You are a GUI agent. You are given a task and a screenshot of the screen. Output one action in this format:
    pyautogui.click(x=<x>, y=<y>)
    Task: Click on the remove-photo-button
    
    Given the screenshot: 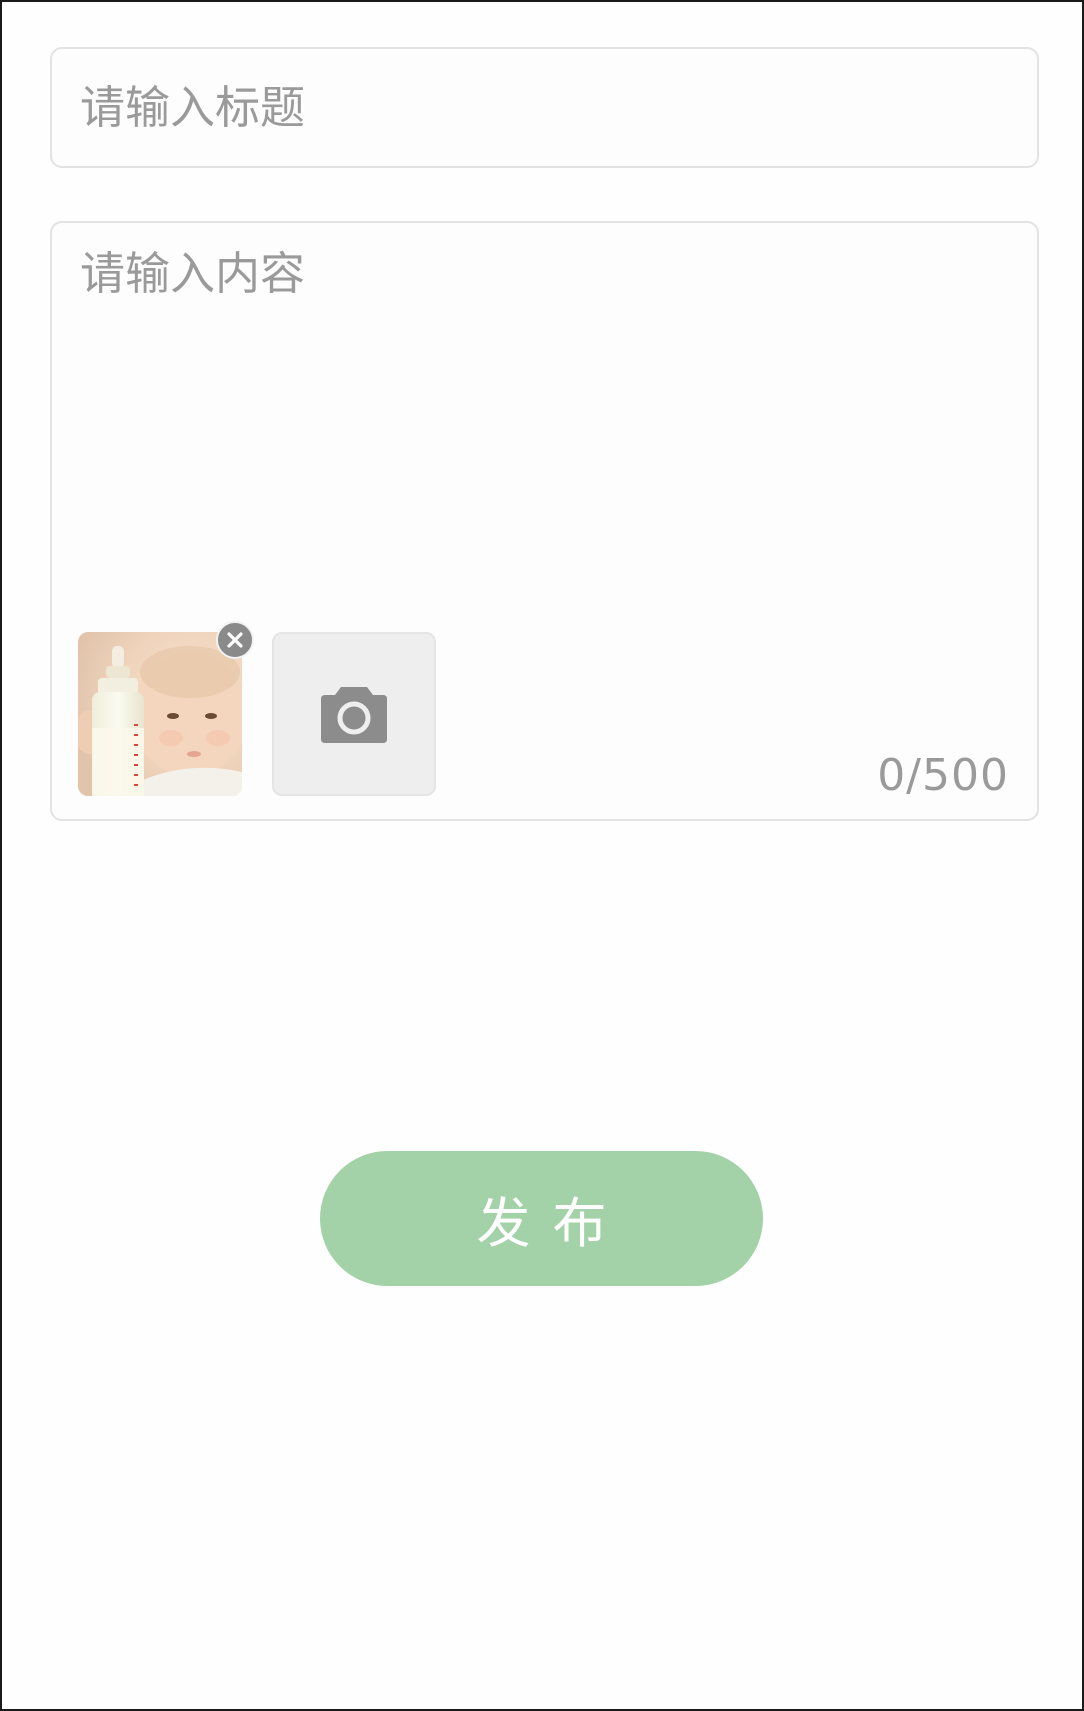 What is the action you would take?
    pyautogui.click(x=235, y=640)
    